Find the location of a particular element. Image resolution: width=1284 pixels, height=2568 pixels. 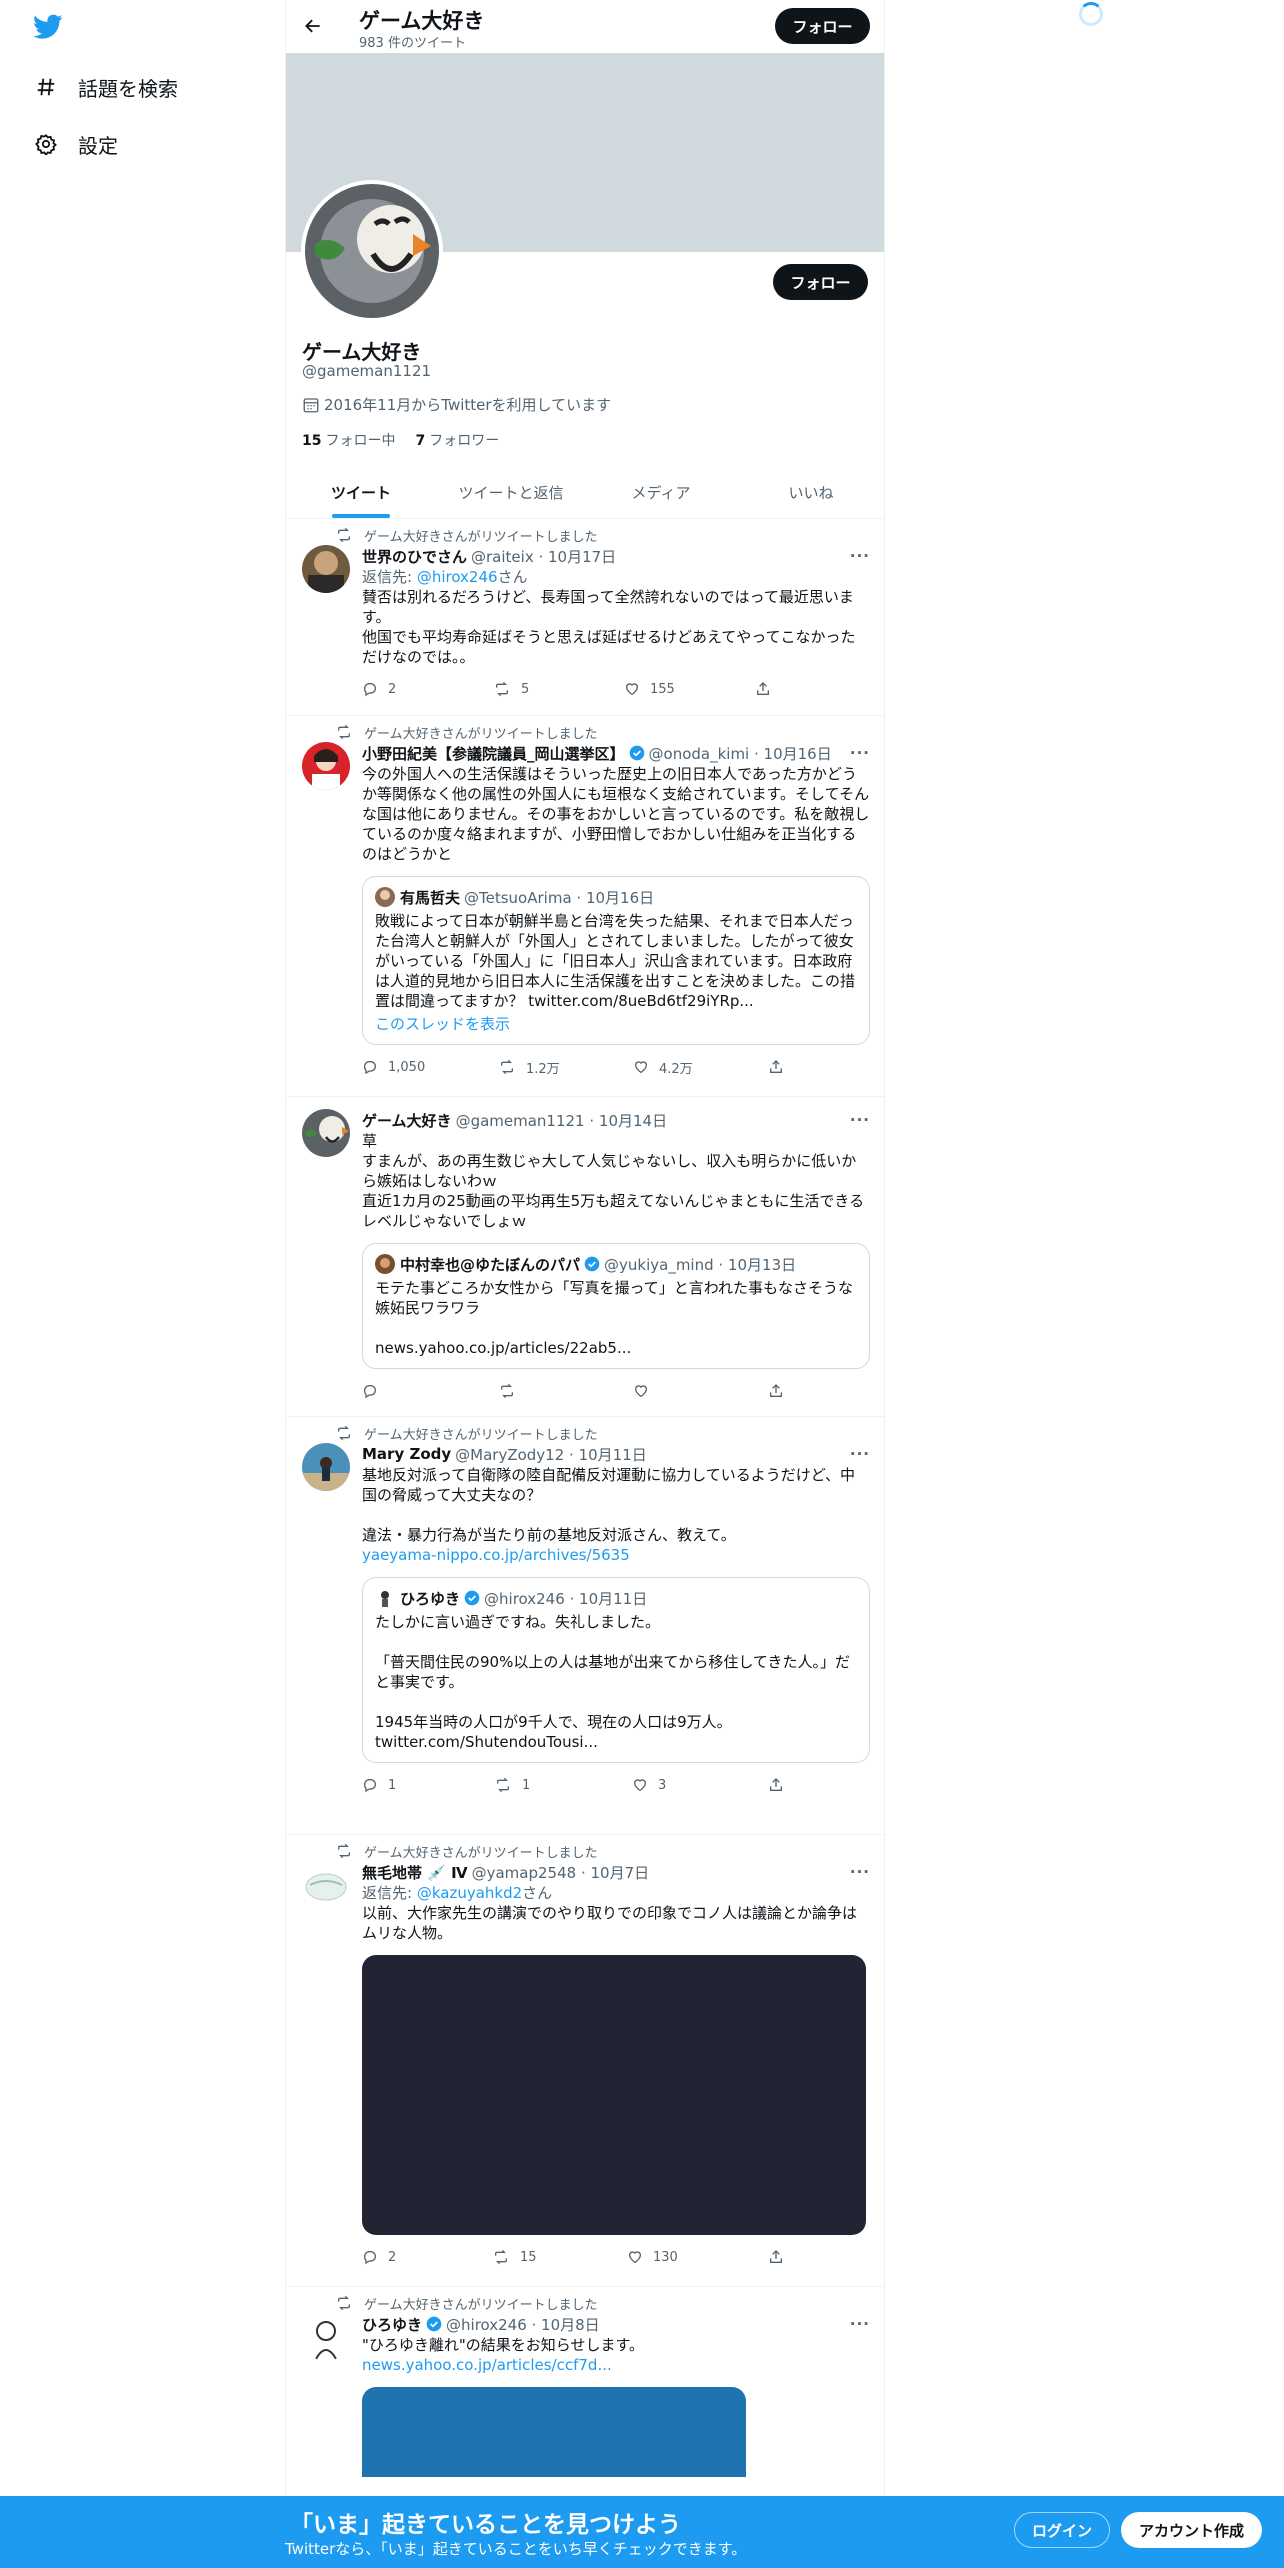

tweet-actions: 1 1 3 is located at coordinates (616, 1785).